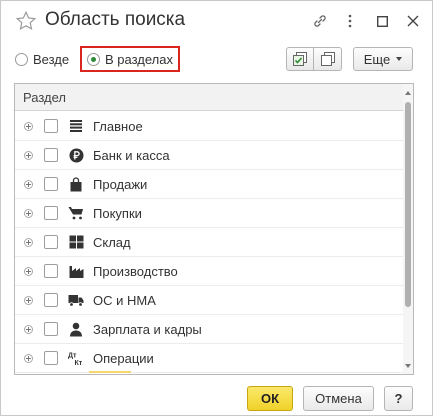  What do you see at coordinates (76, 126) in the screenshot?
I see `menu-lines-icon` at bounding box center [76, 126].